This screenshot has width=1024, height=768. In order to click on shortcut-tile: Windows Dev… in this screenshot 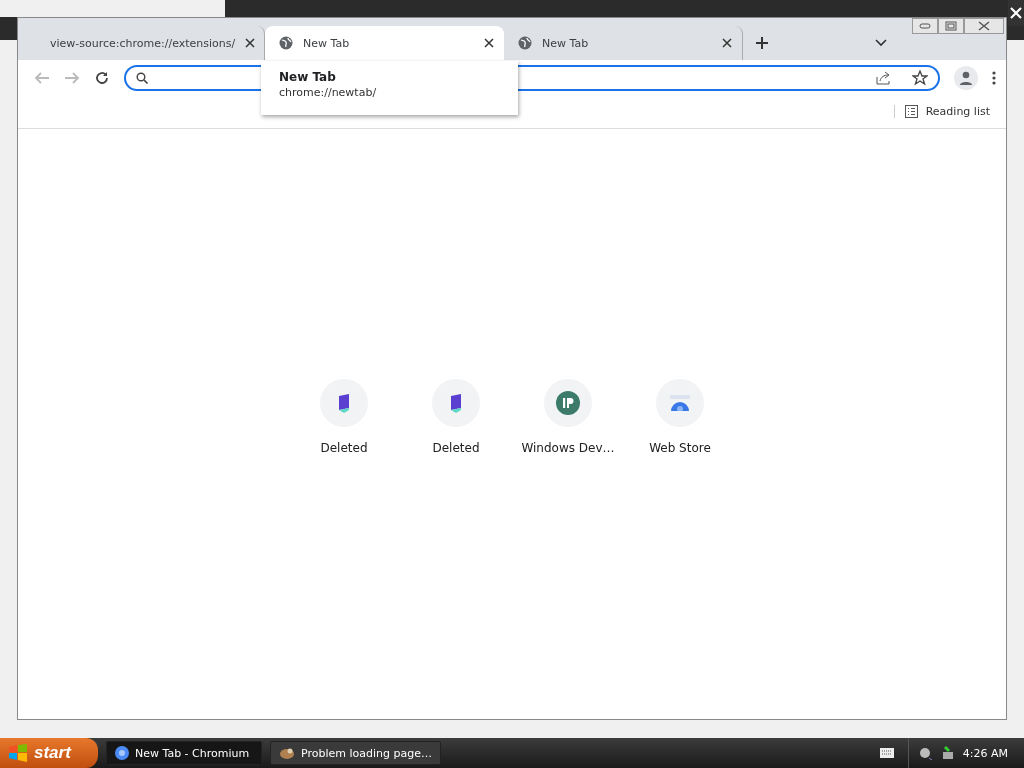, I will do `click(568, 549)`.